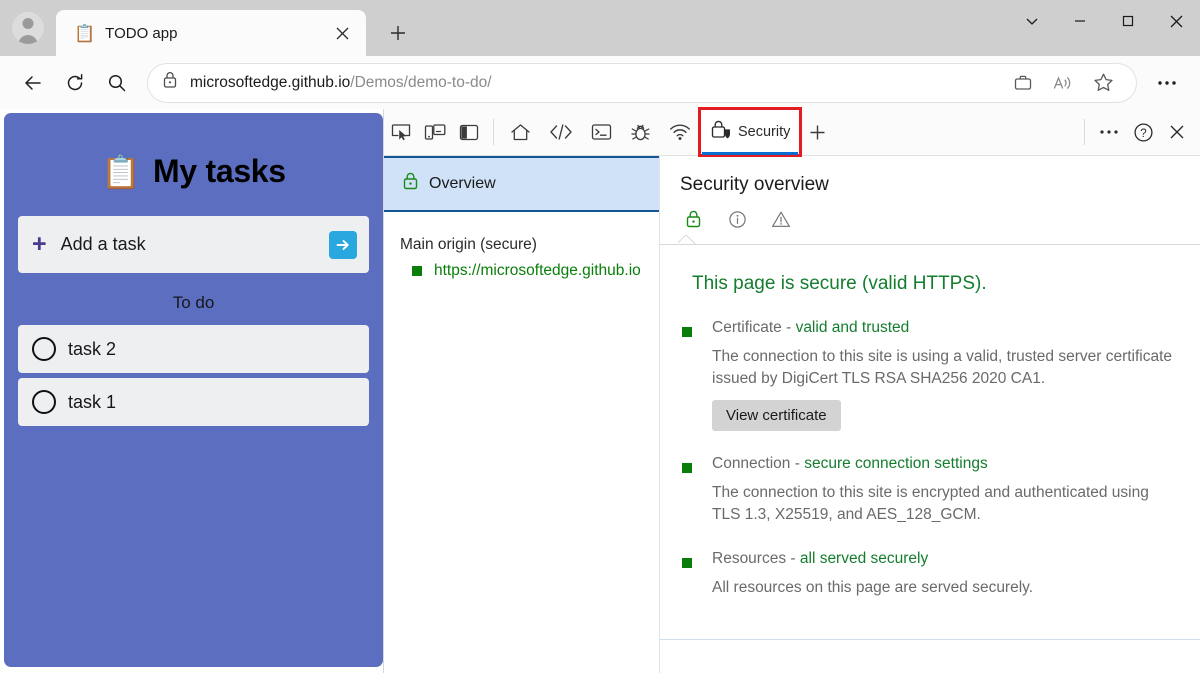  I want to click on back-arrow-icon, so click(33, 83).